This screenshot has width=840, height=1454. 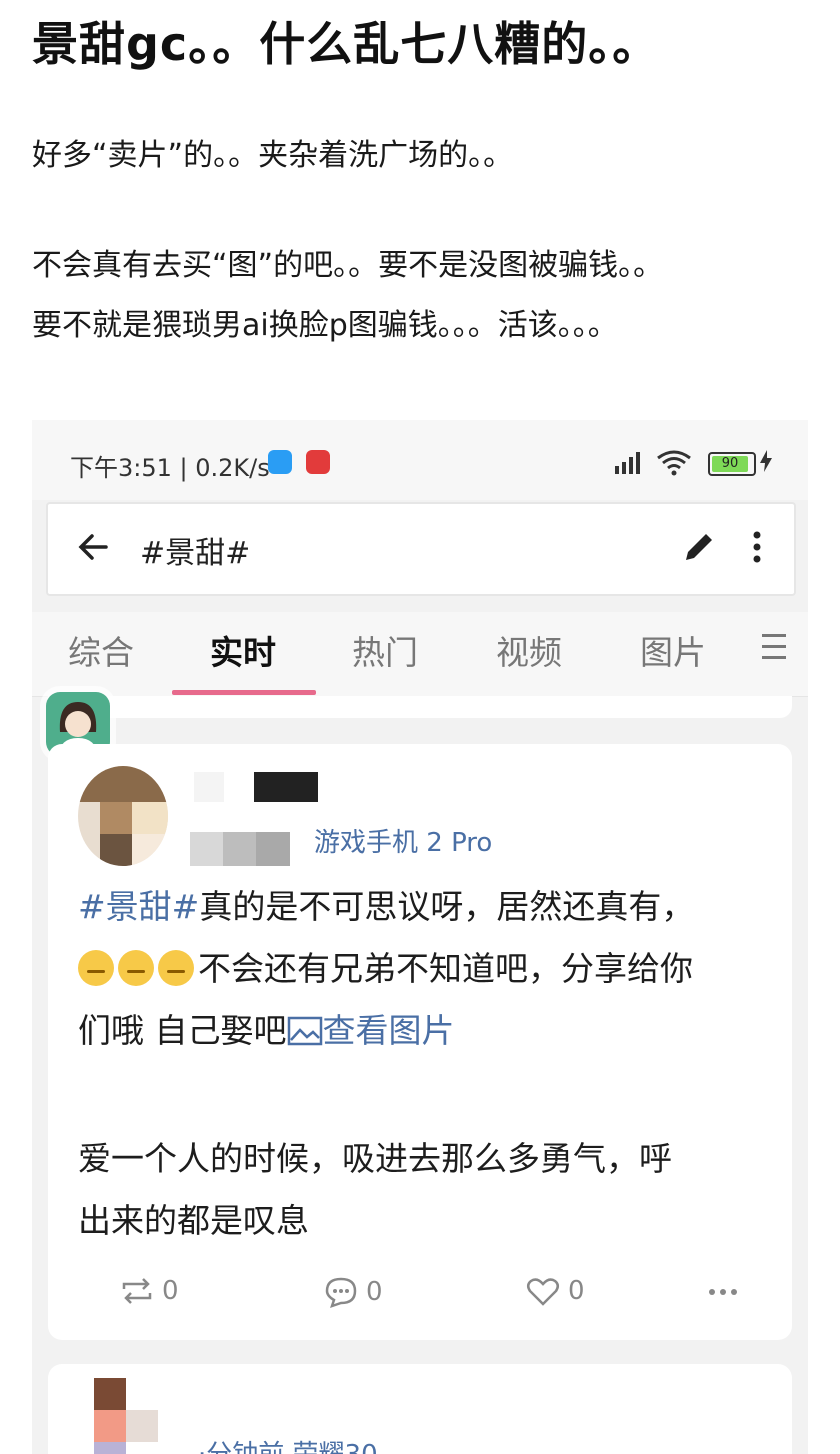 What do you see at coordinates (674, 463) in the screenshot?
I see `wifi-icon` at bounding box center [674, 463].